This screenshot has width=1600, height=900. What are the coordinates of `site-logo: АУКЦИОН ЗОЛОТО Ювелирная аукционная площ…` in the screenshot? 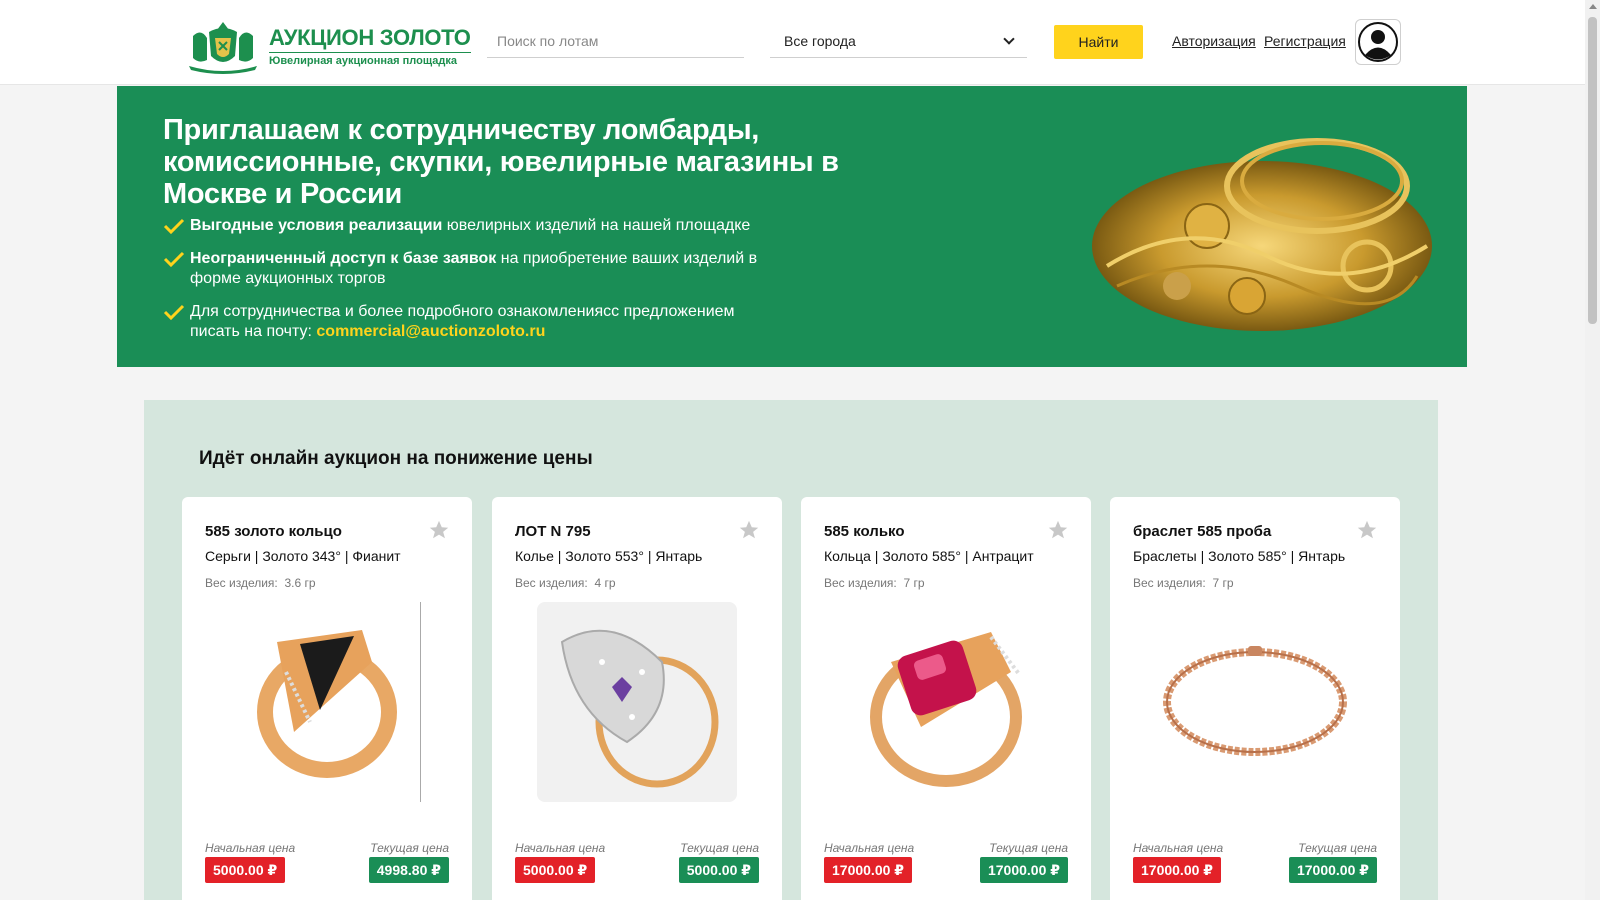 It's located at (327, 46).